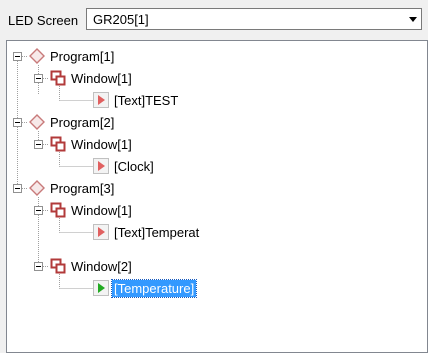 Image resolution: width=428 pixels, height=353 pixels. What do you see at coordinates (254, 19) in the screenshot?
I see `led-screen-dropdown: GR205[1]` at bounding box center [254, 19].